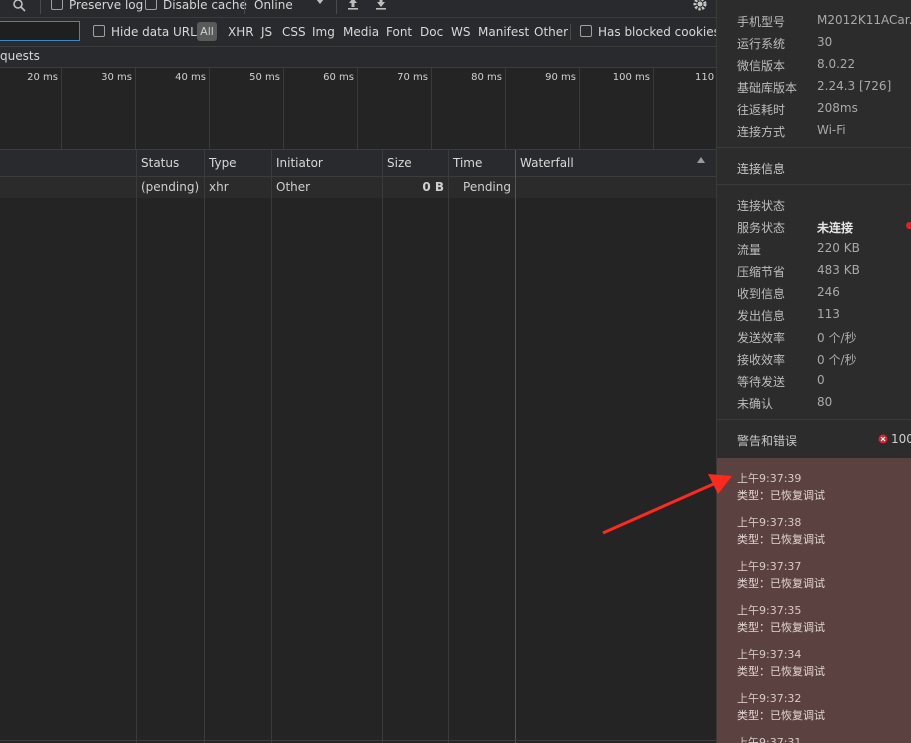 The width and height of the screenshot is (911, 743). What do you see at coordinates (412, 77) in the screenshot?
I see `timeline-tick-label: 70 ms` at bounding box center [412, 77].